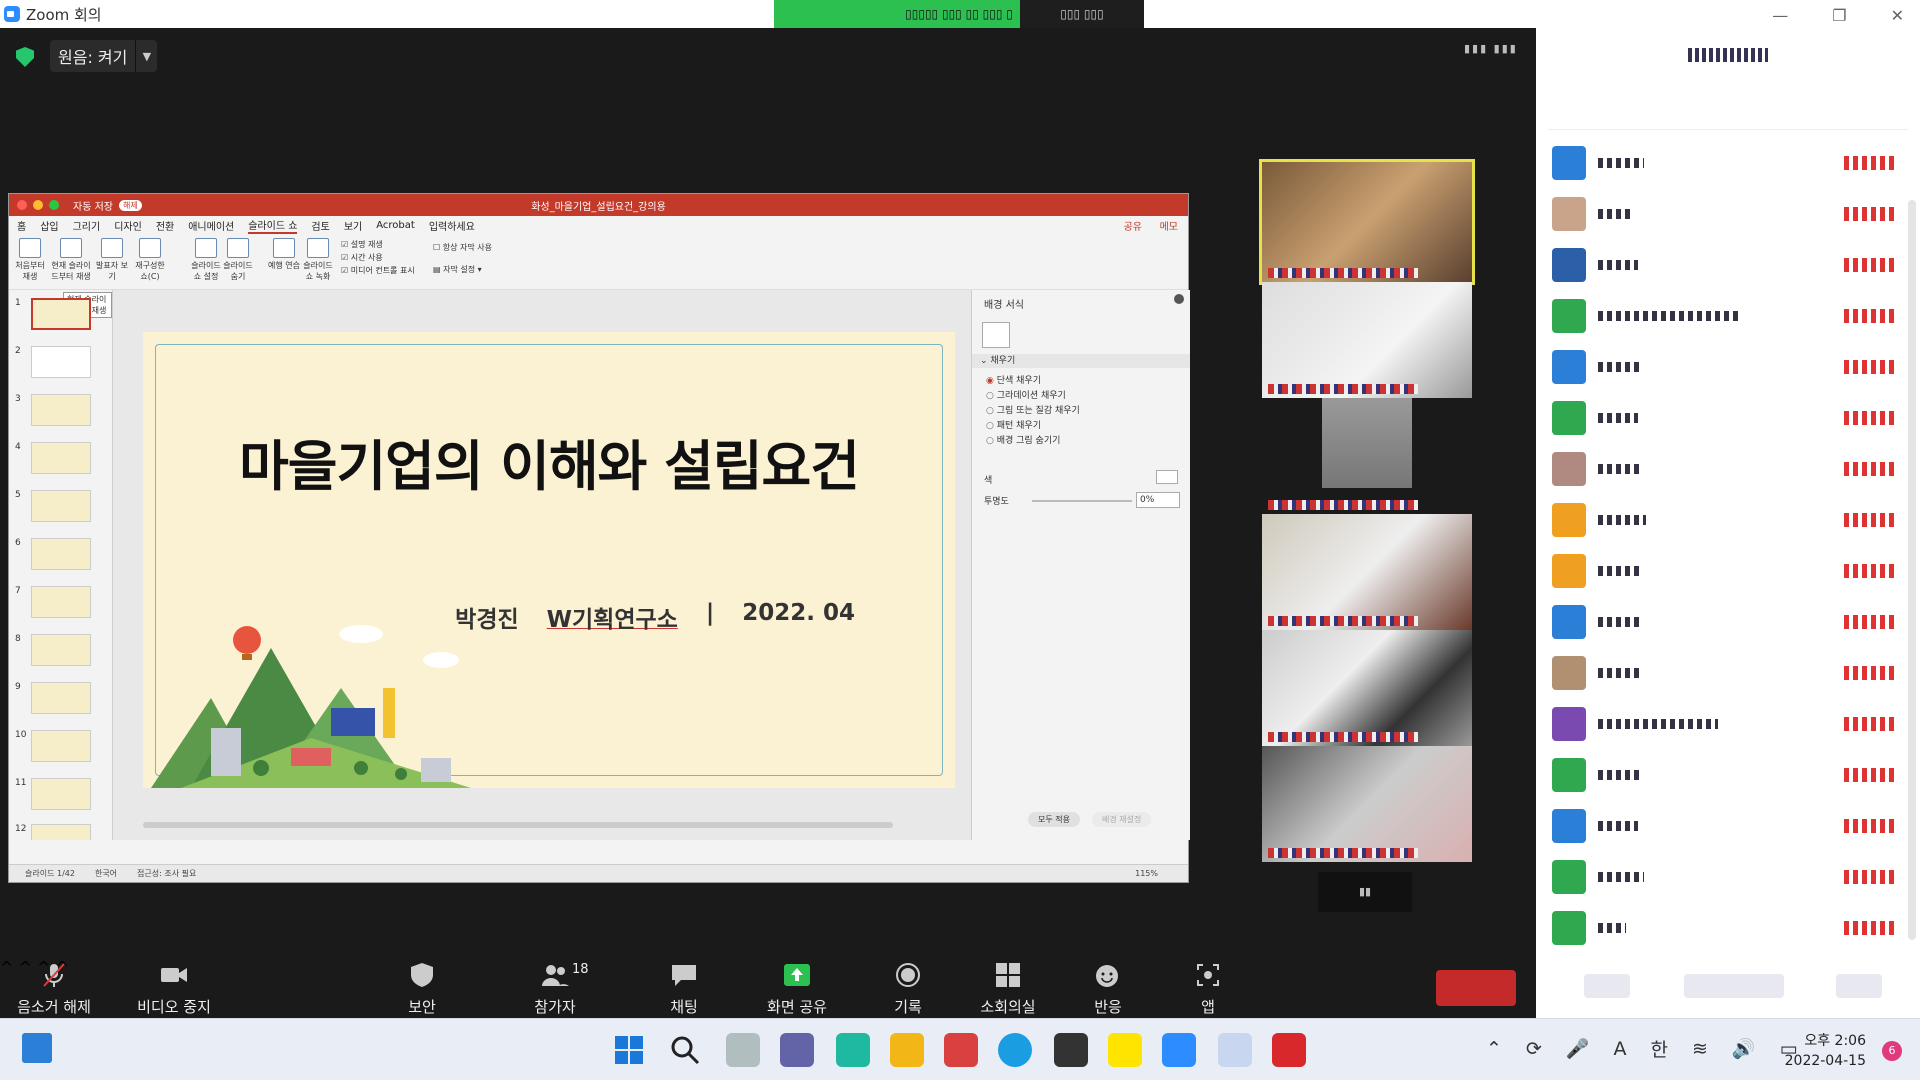 This screenshot has width=1920, height=1080. What do you see at coordinates (150, 260) in the screenshot?
I see `custom-show-button: 재구성한 쇼(C)` at bounding box center [150, 260].